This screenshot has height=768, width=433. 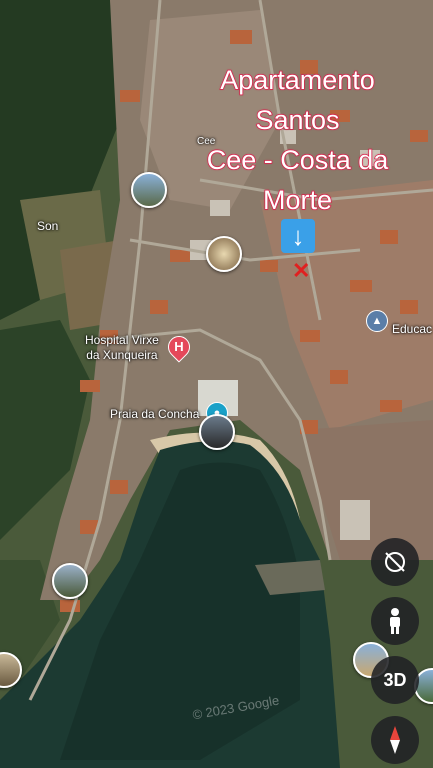 I want to click on rotate-lock-button, so click(x=395, y=562).